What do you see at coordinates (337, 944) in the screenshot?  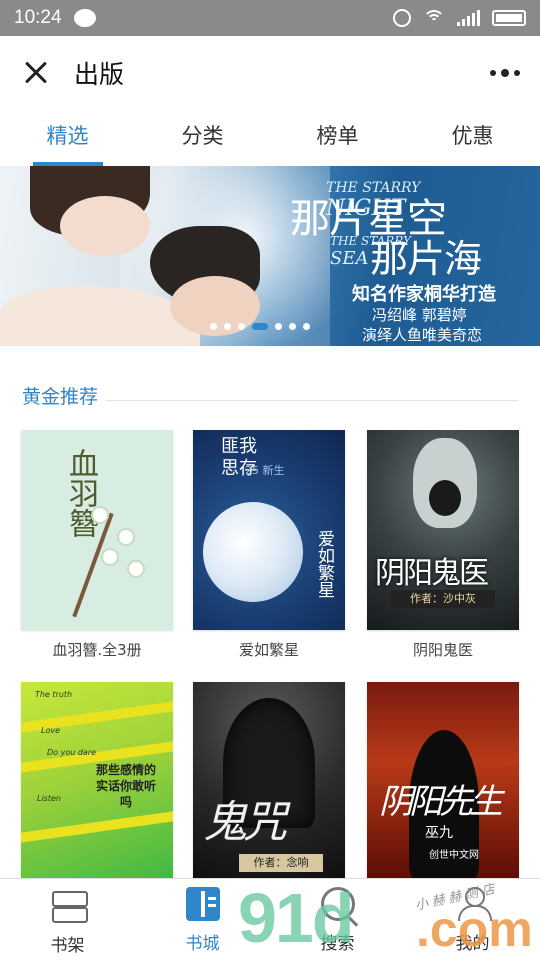 I see `nav-label: 搜索` at bounding box center [337, 944].